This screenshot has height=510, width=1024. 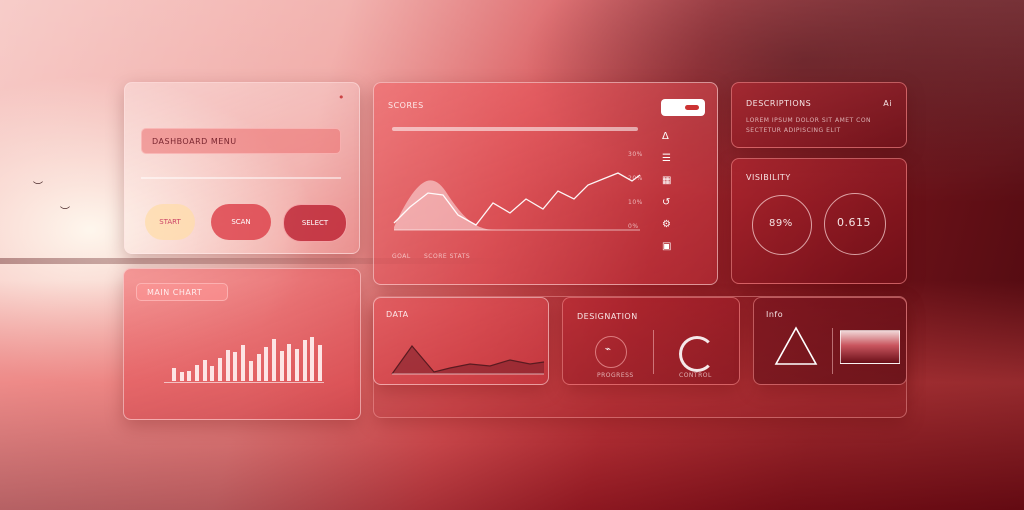 What do you see at coordinates (819, 221) in the screenshot?
I see `panel-gauges: VISIBILITY 89% 0.615` at bounding box center [819, 221].